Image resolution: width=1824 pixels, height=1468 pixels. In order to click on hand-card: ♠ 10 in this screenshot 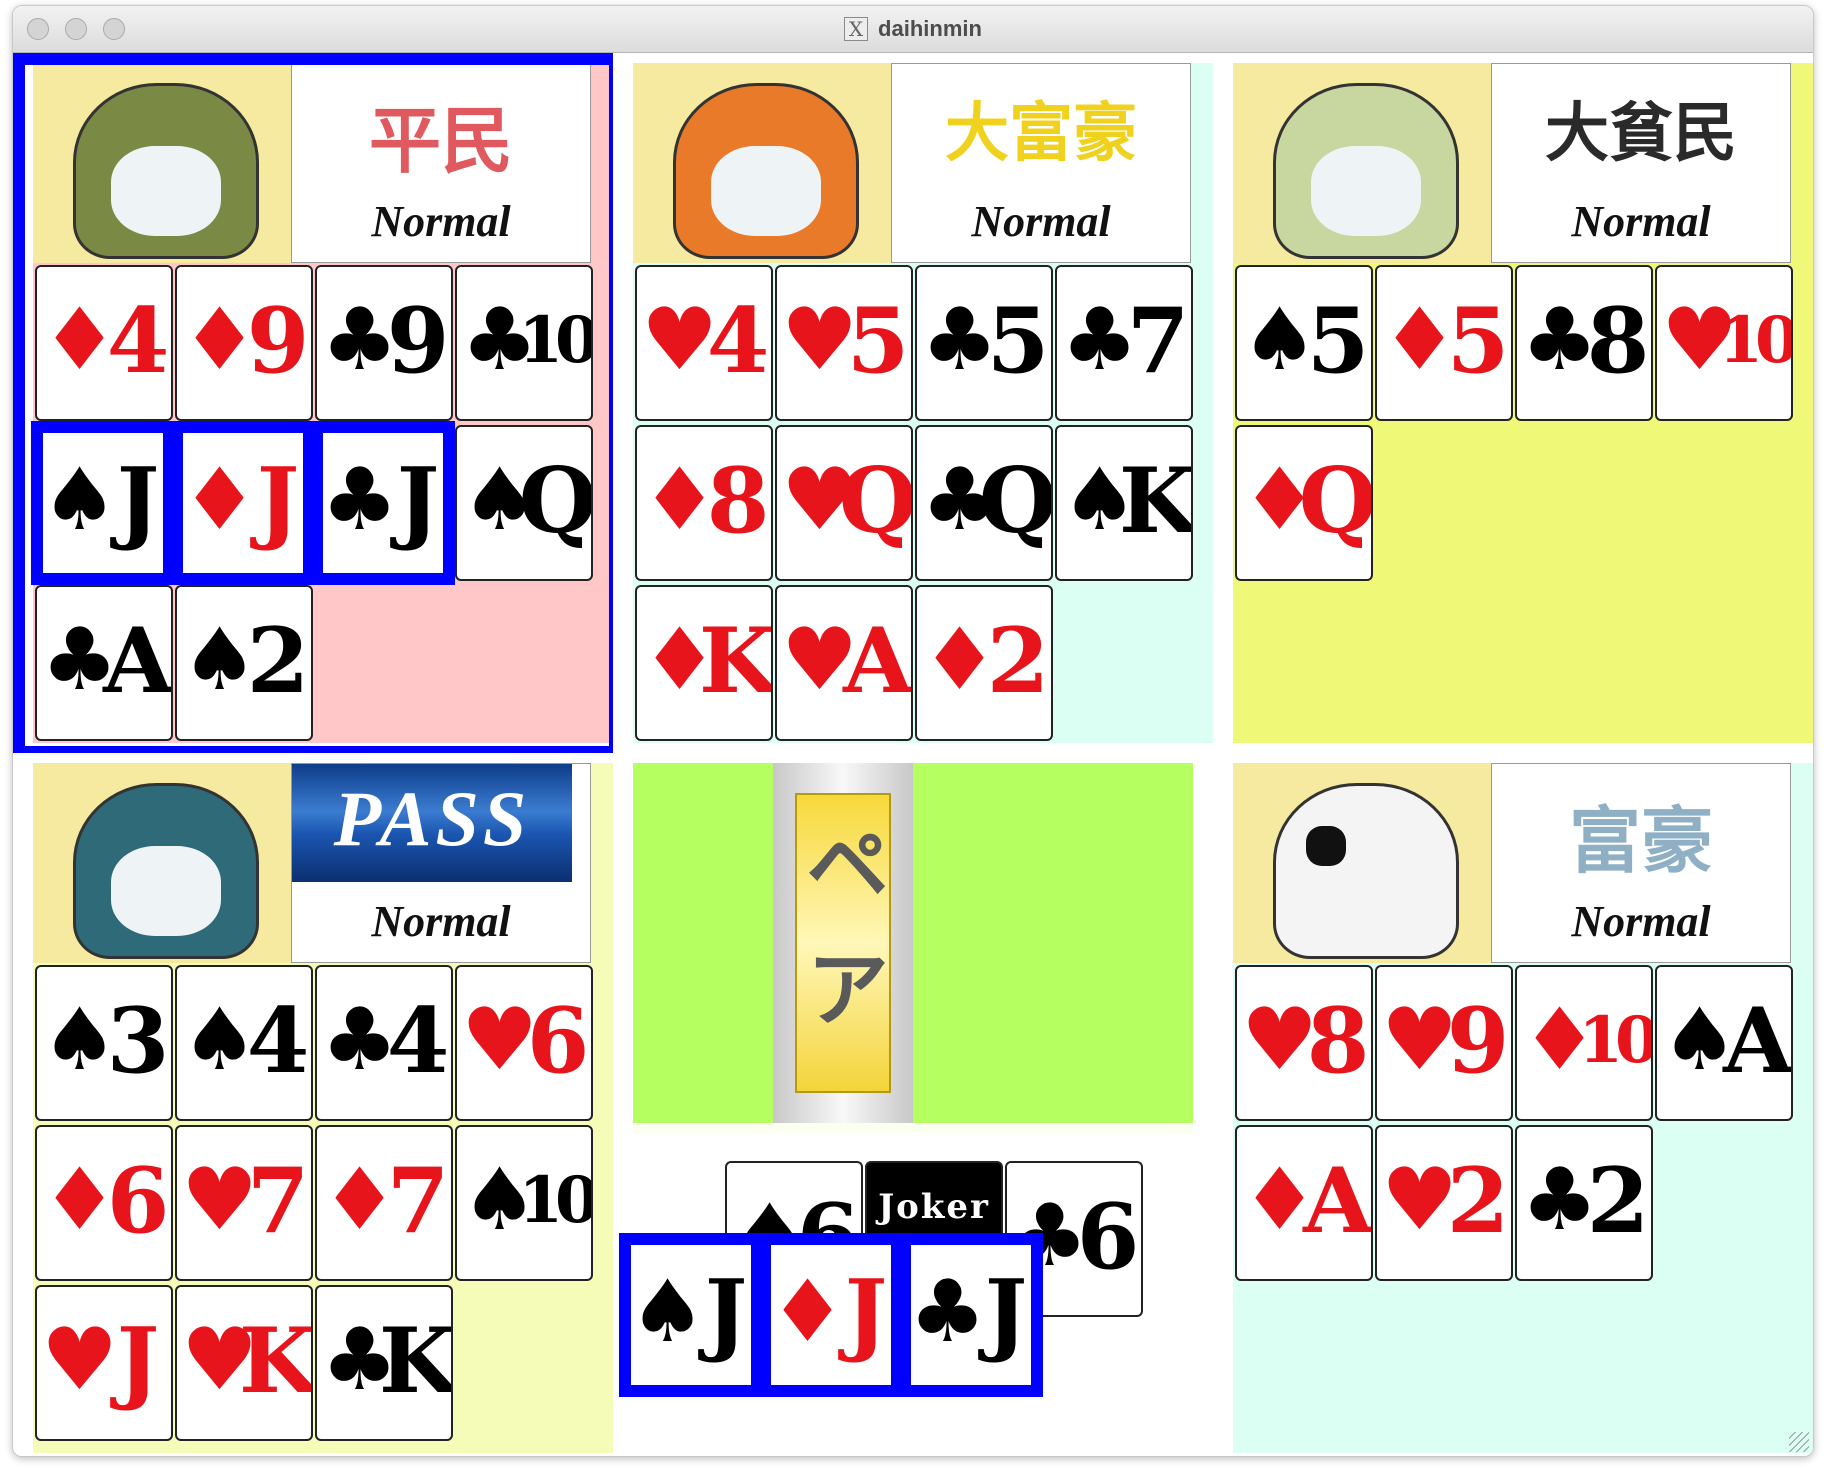, I will do `click(524, 1203)`.